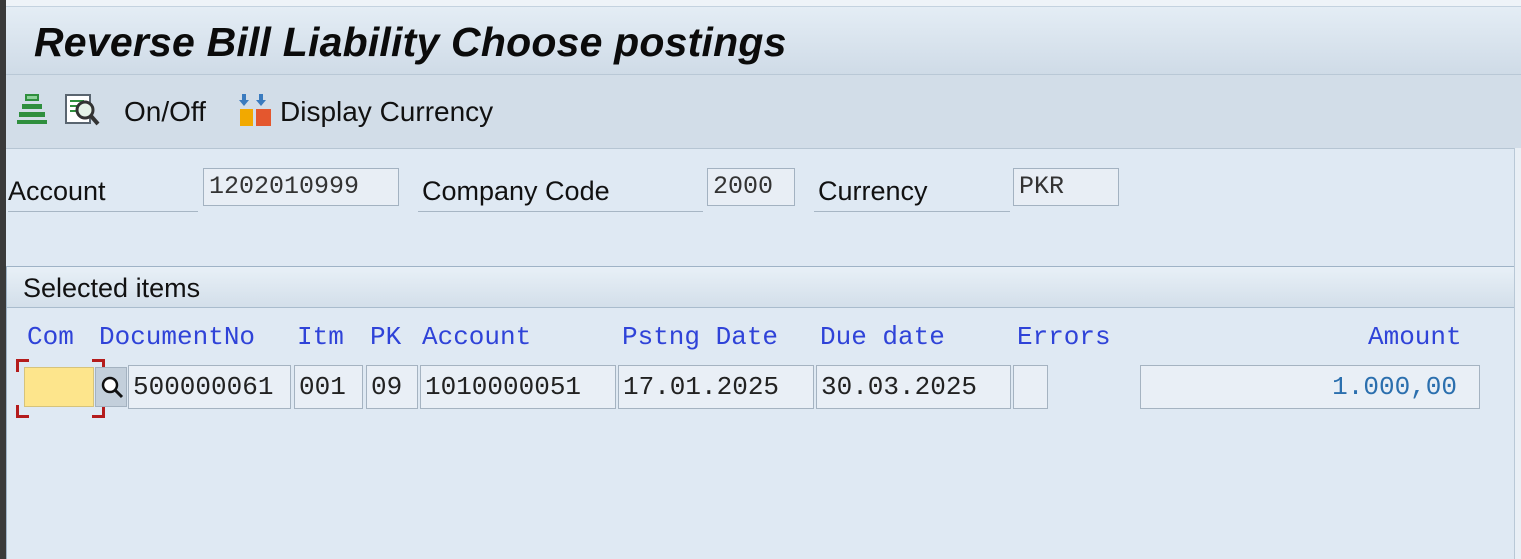 The width and height of the screenshot is (1521, 559). I want to click on itm-cell: 001, so click(328, 387).